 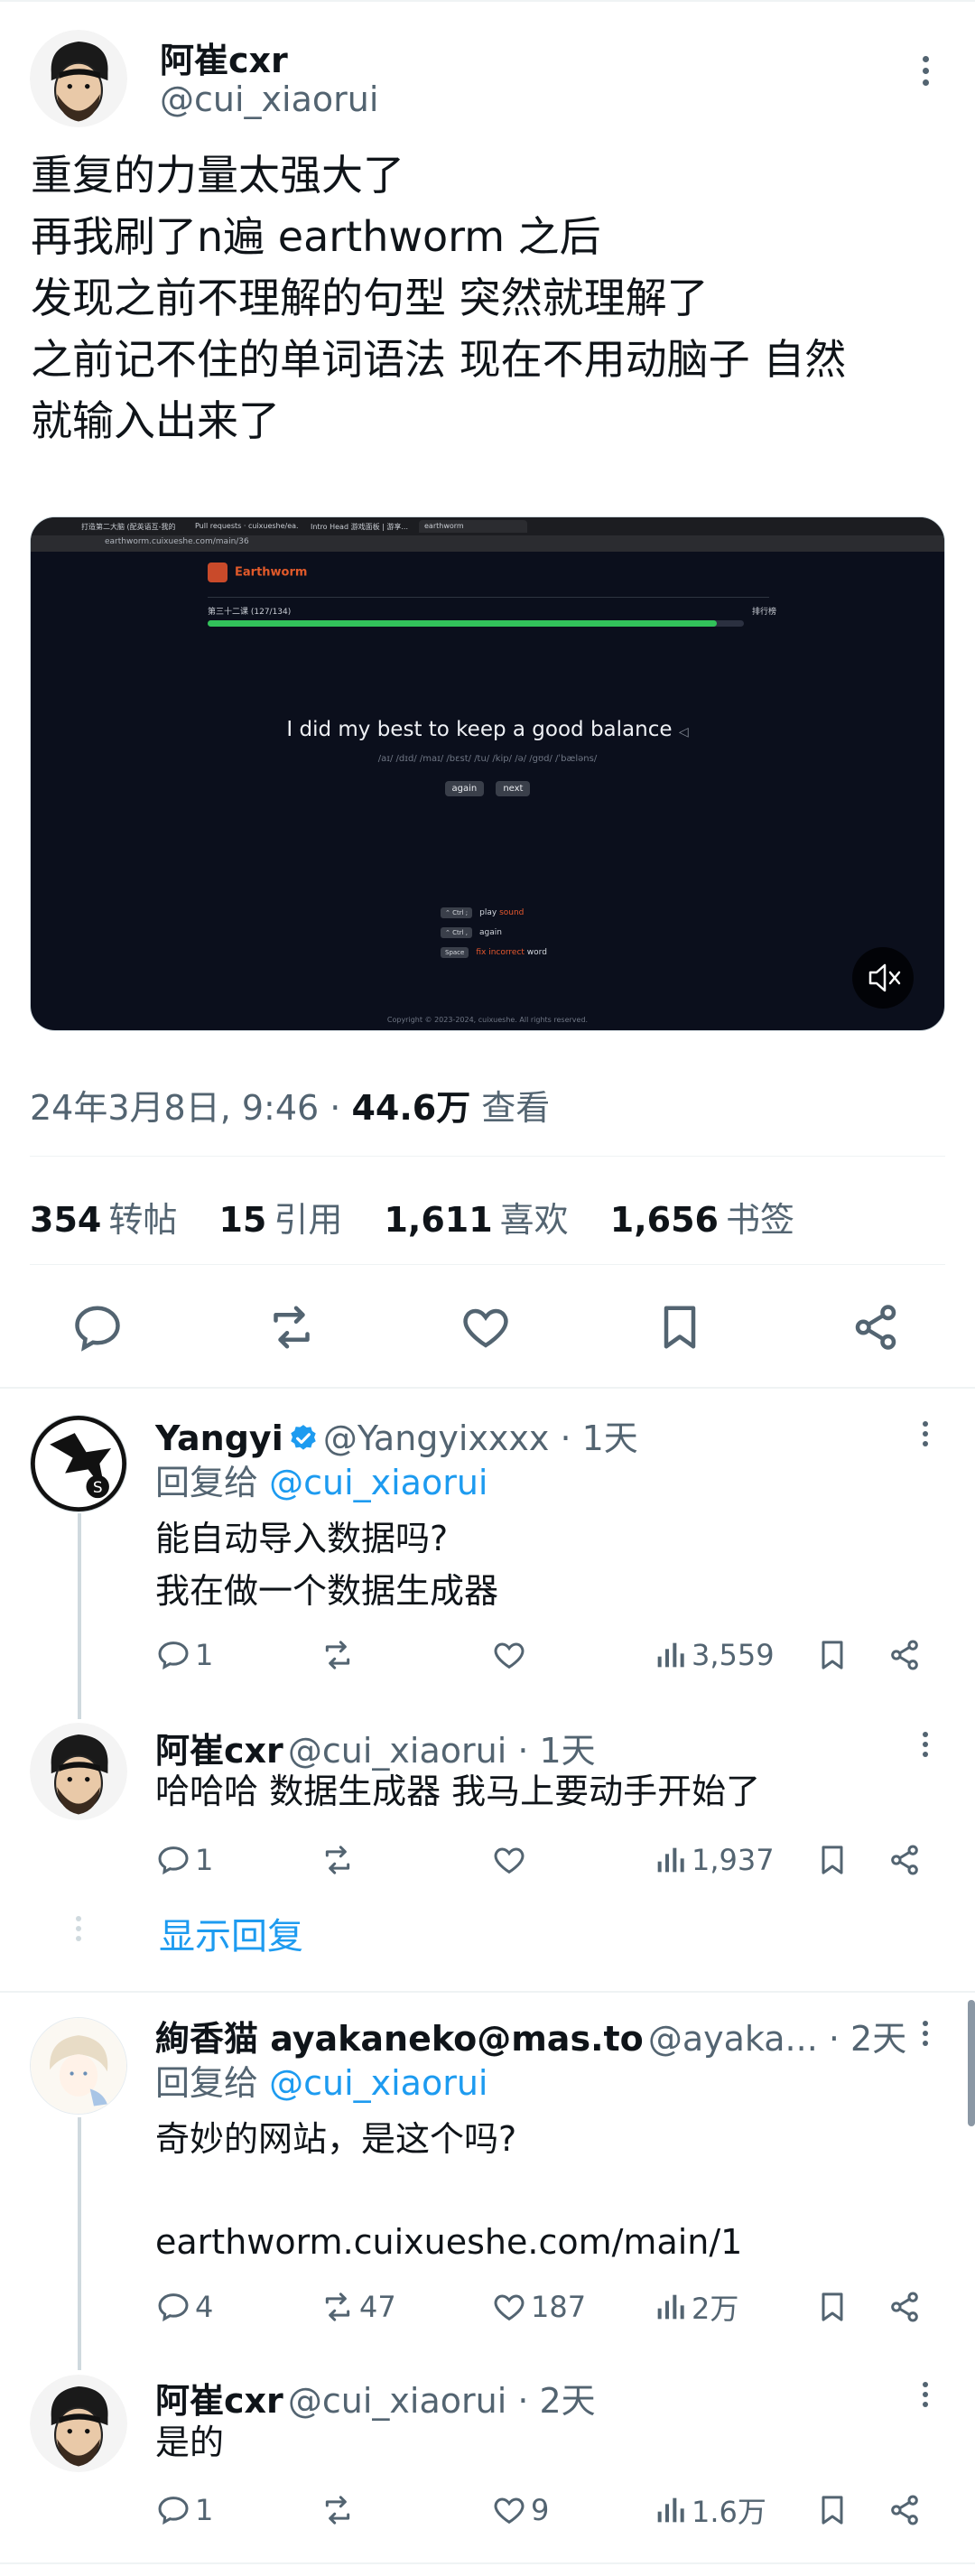 I want to click on reply-link: earthworm.cuixueshe.com/main/1, so click(x=448, y=2242).